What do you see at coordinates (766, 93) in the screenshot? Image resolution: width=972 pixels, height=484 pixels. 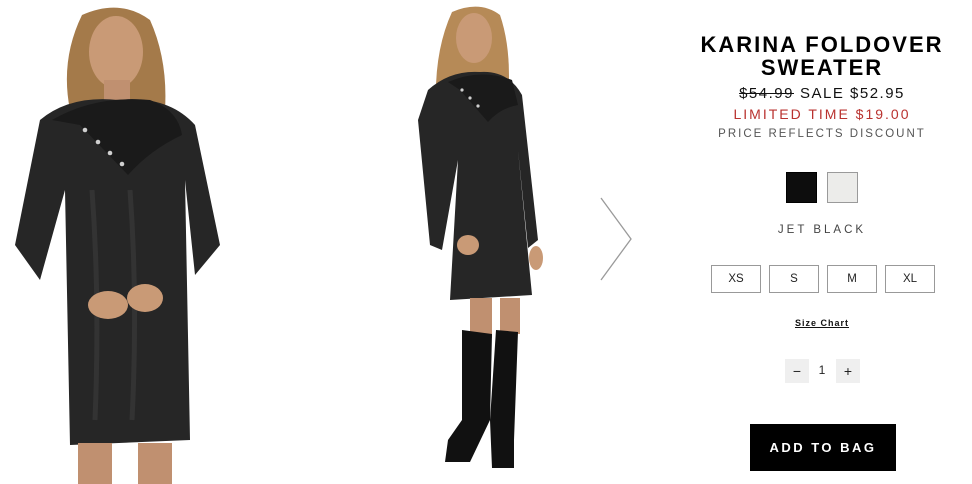 I see `original-price: $54.99` at bounding box center [766, 93].